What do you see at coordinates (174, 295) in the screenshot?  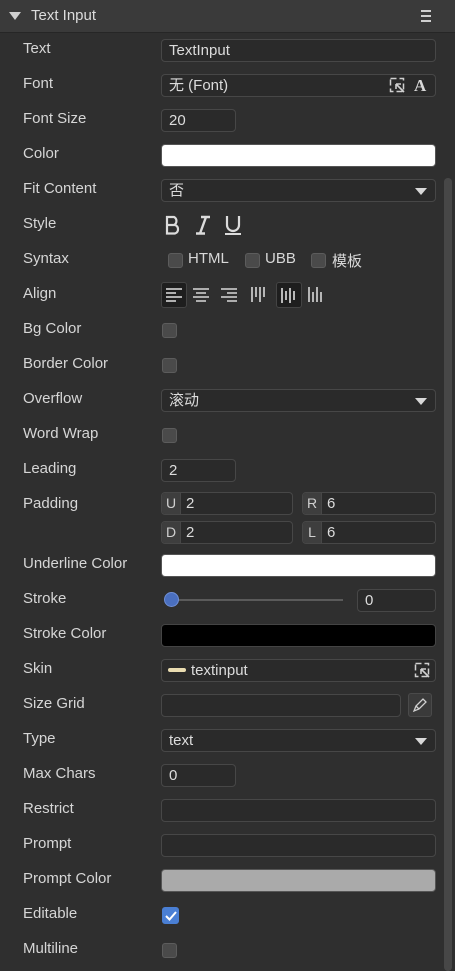 I see `align-left-button` at bounding box center [174, 295].